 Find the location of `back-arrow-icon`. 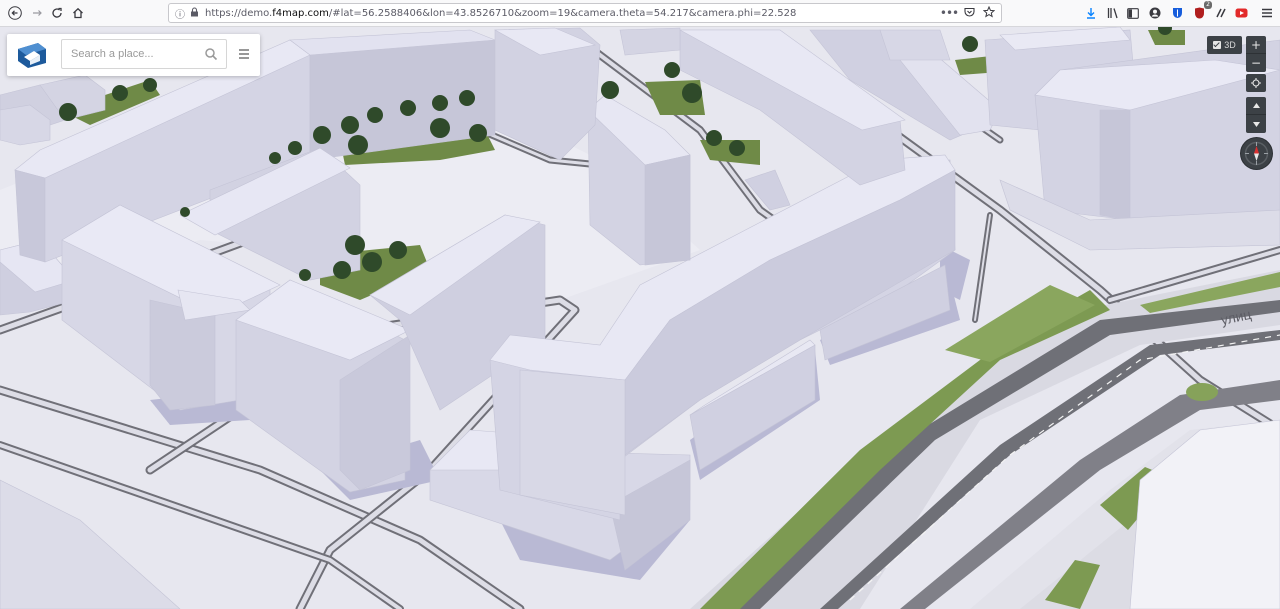

back-arrow-icon is located at coordinates (15, 13).